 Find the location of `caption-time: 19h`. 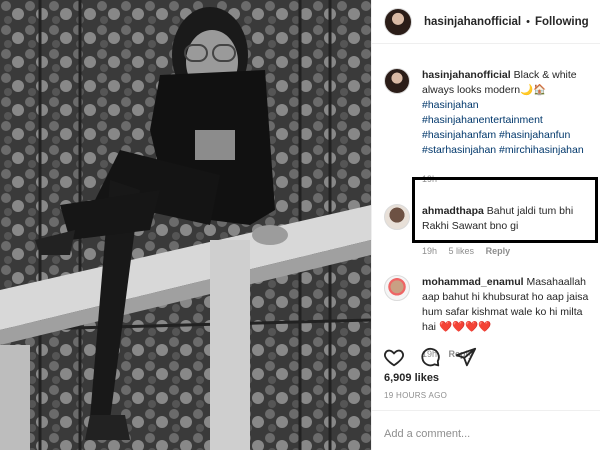

caption-time: 19h is located at coordinates (429, 179).